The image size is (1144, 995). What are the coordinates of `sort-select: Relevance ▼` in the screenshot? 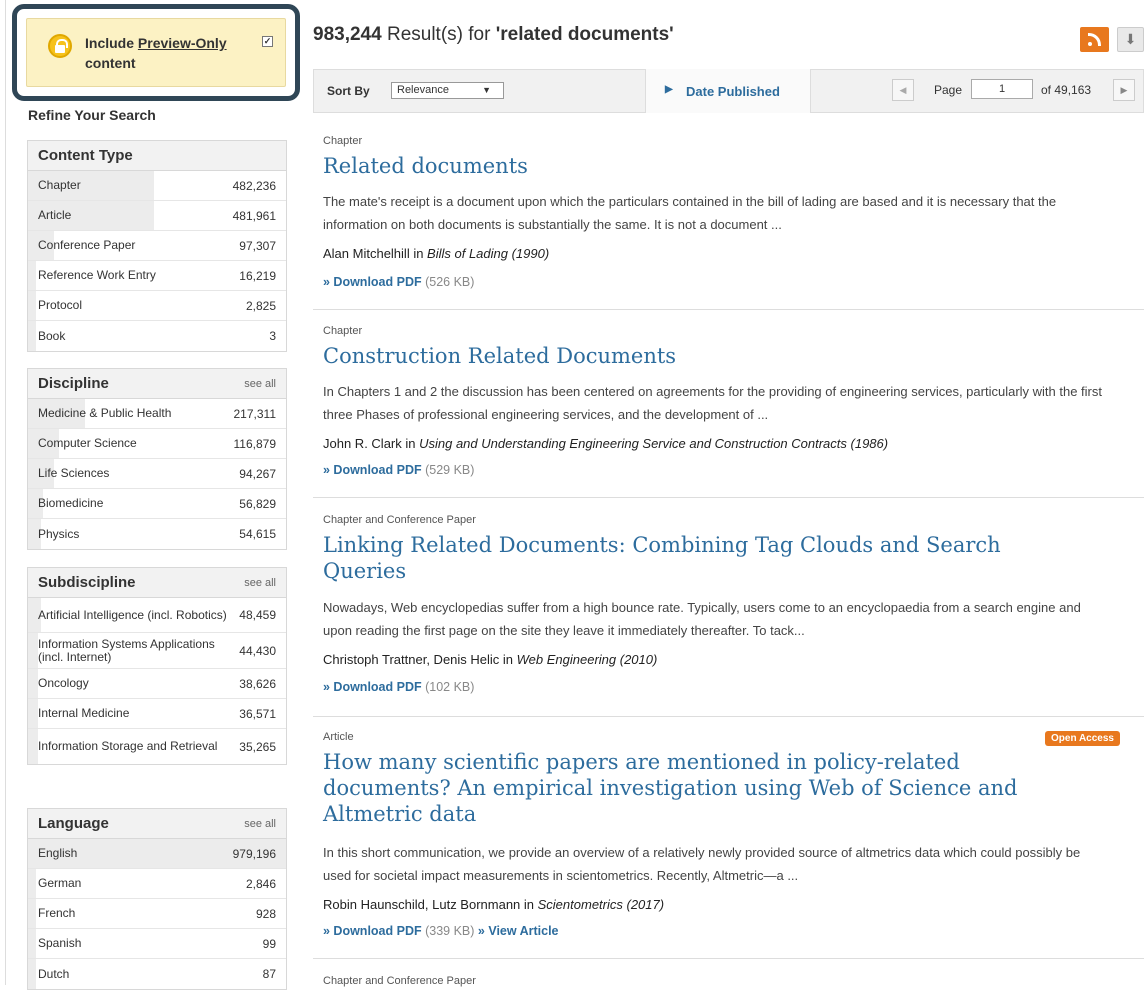 It's located at (447, 90).